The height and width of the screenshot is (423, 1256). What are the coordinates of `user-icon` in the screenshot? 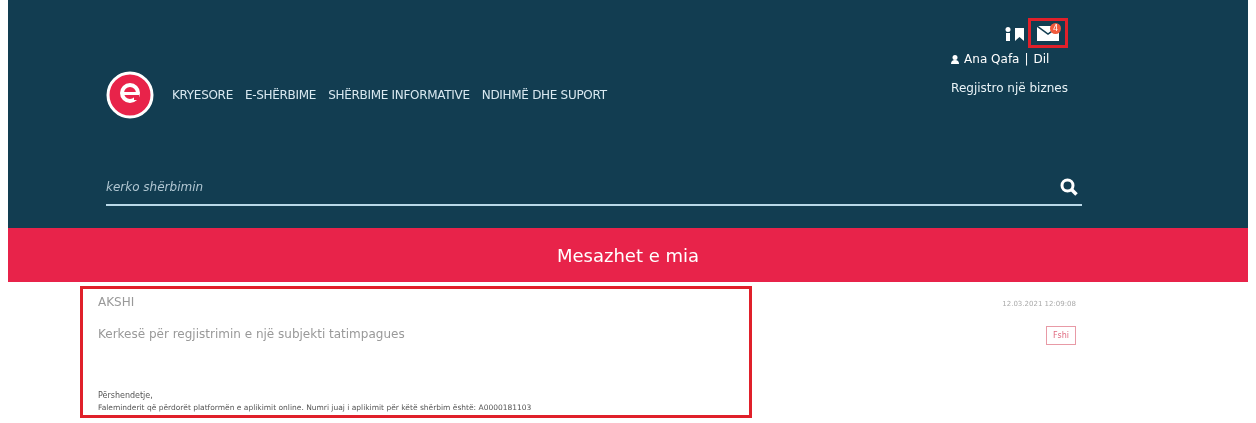 It's located at (955, 59).